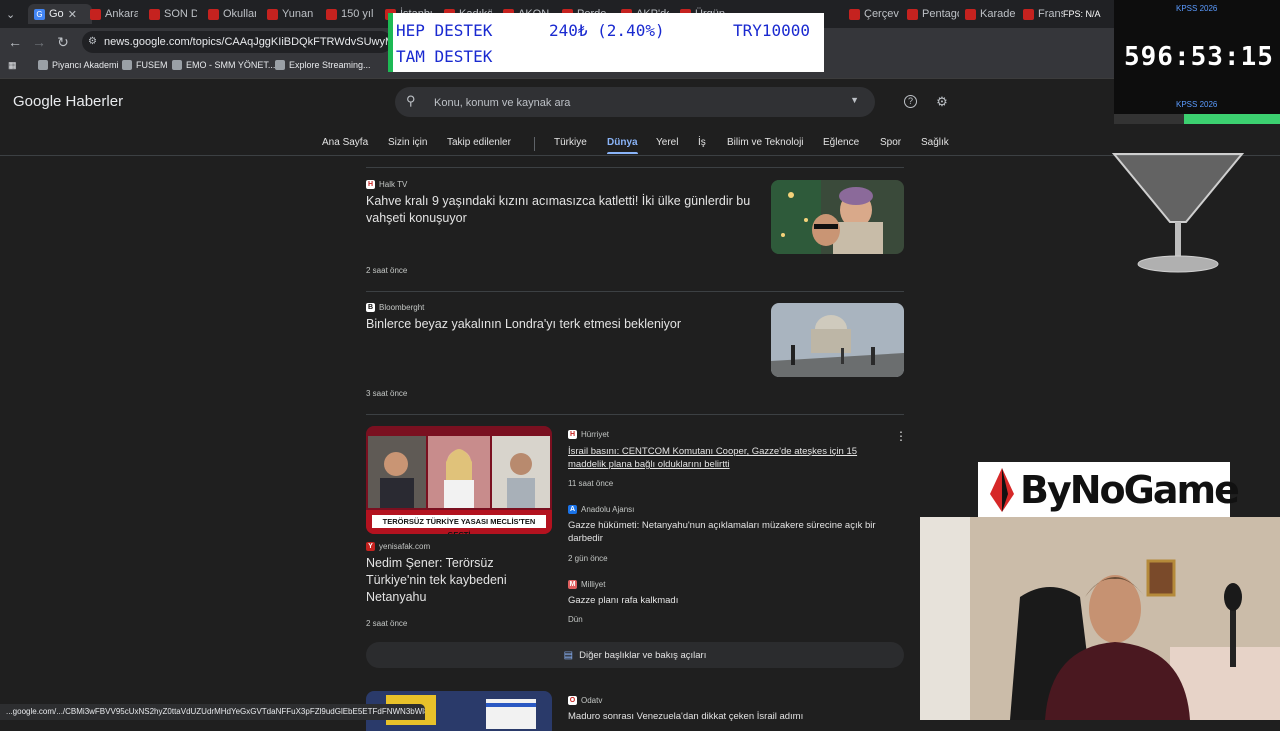 The width and height of the screenshot is (1280, 731). I want to click on fps-counter: FPS: N/A, so click(1082, 14).